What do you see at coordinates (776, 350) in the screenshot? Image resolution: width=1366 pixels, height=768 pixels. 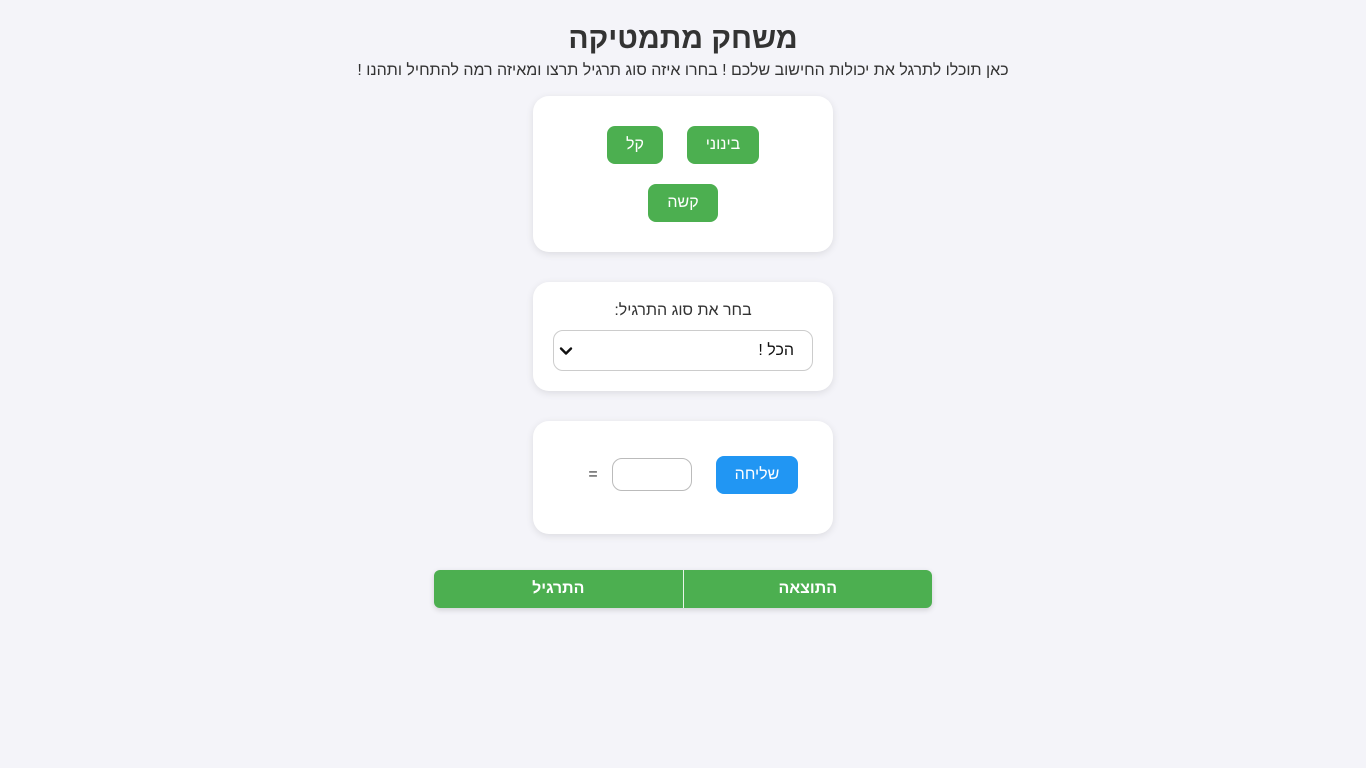 I see `exercise-type-selected-value: הכל !` at bounding box center [776, 350].